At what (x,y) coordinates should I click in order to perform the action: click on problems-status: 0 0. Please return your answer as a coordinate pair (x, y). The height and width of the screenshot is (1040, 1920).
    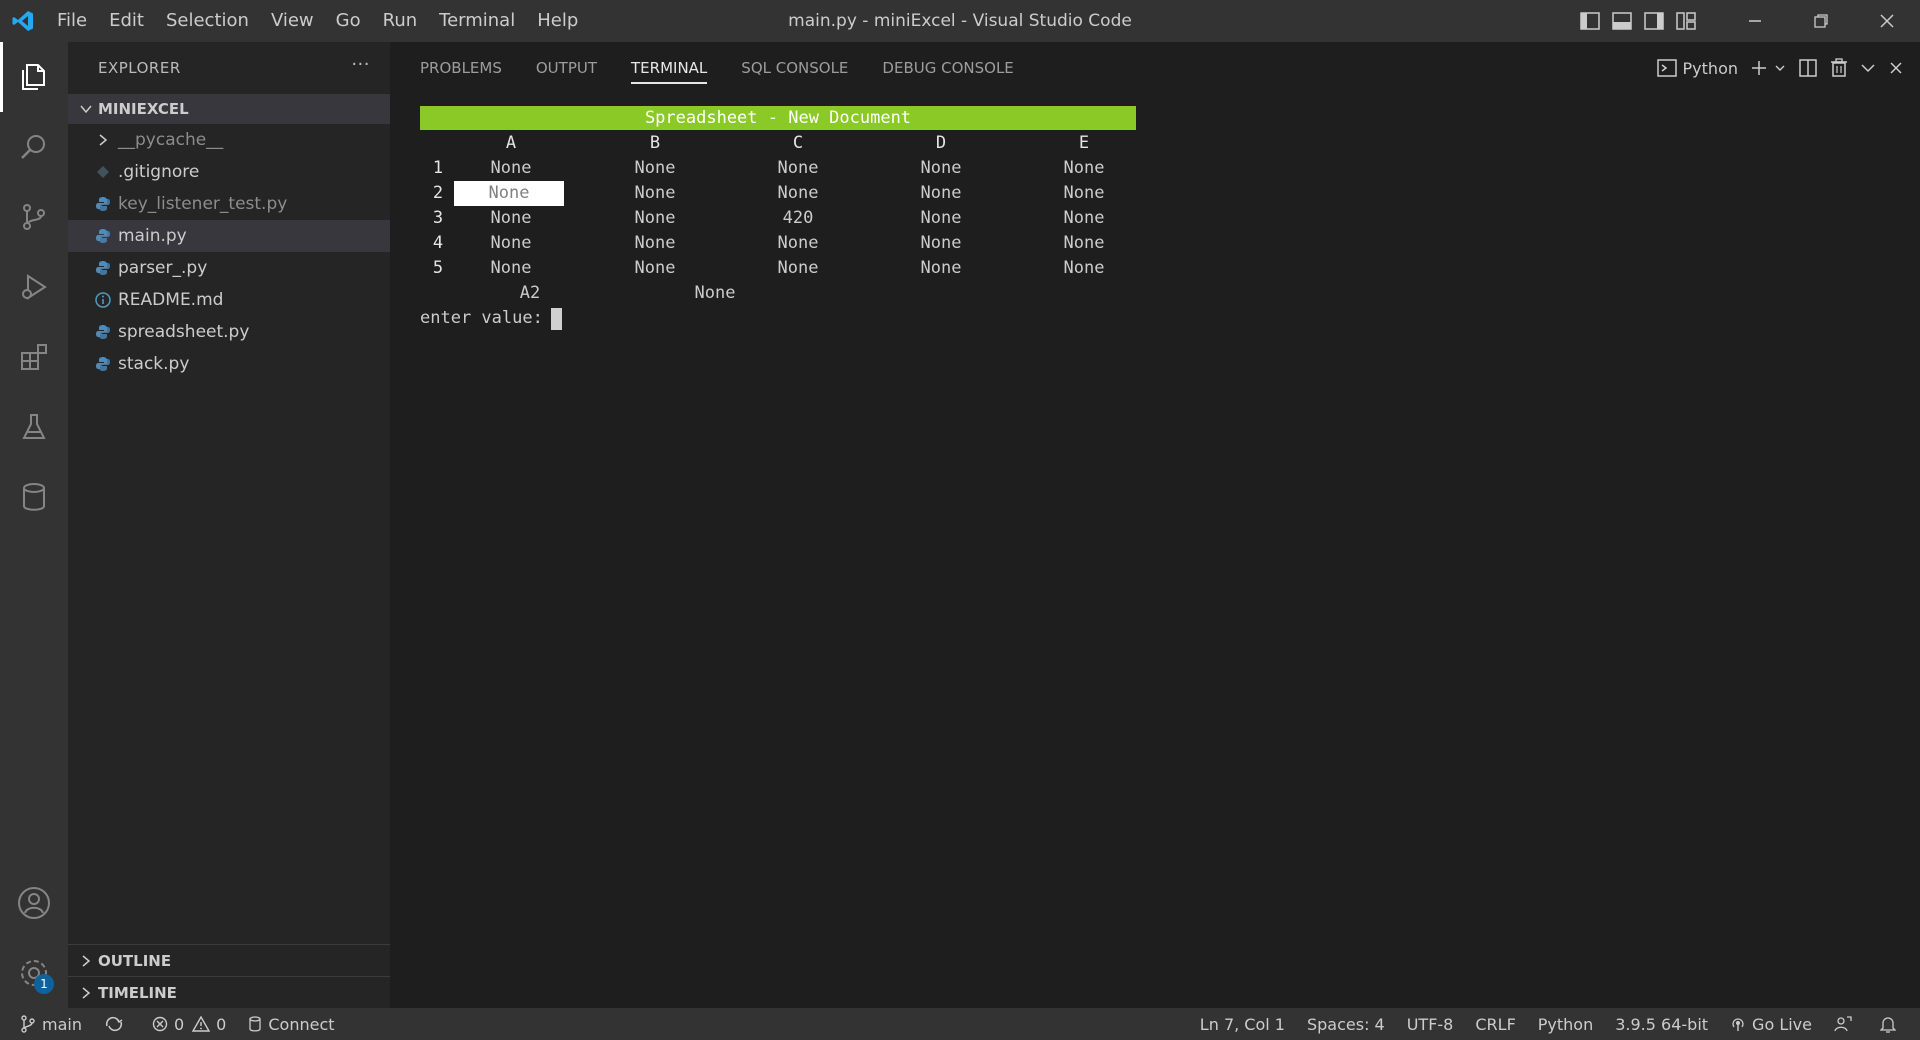
    Looking at the image, I should click on (189, 1024).